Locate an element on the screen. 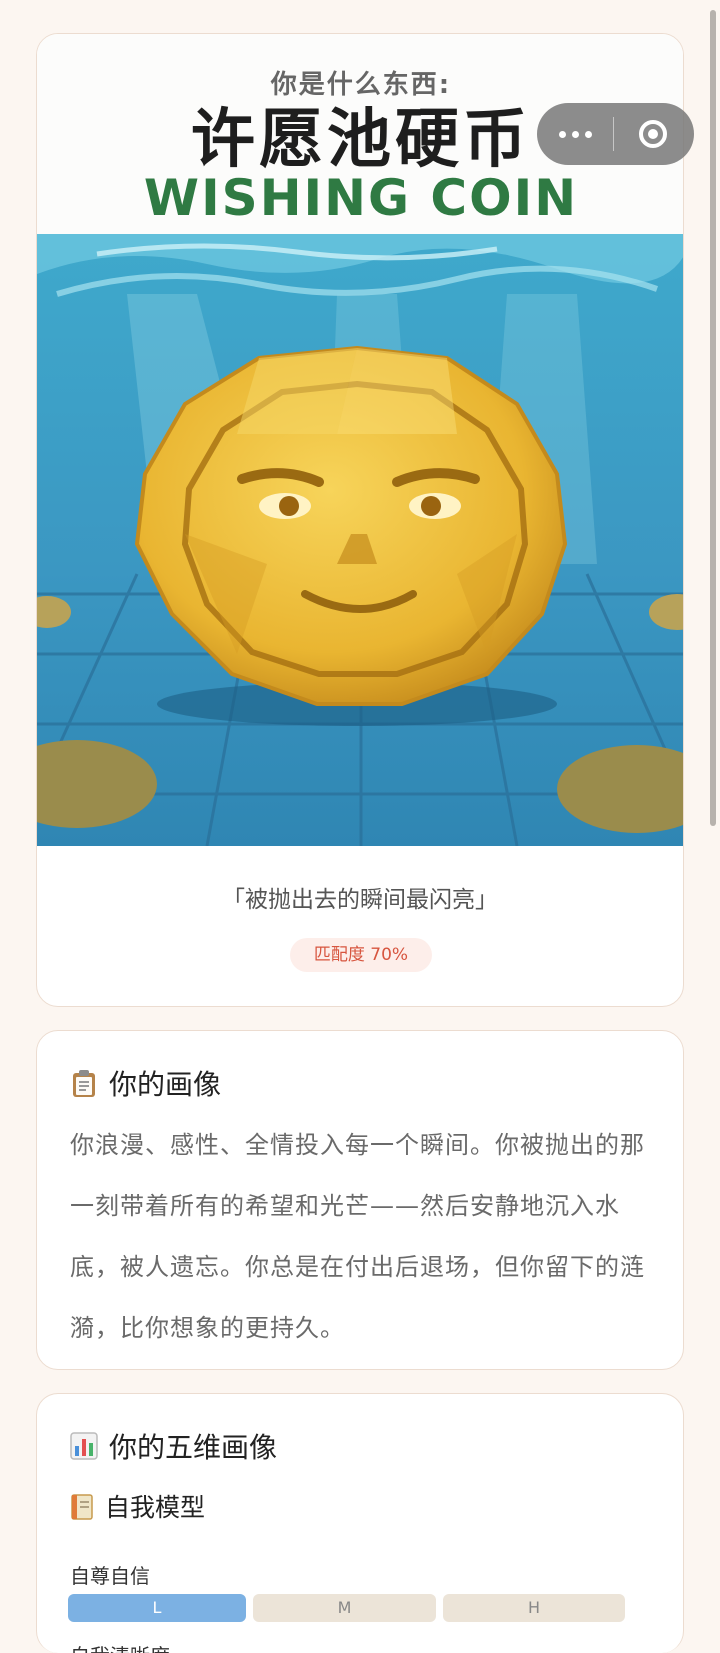 This screenshot has height=1653, width=720. self-model-title-row: 自我模型 is located at coordinates (137, 1506).